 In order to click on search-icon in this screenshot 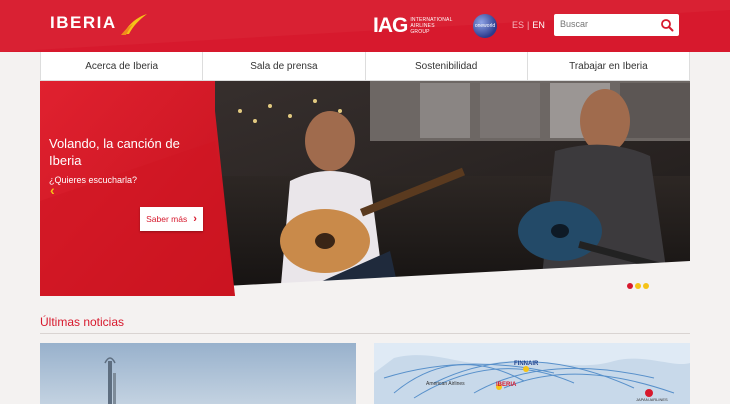, I will do `click(667, 25)`.